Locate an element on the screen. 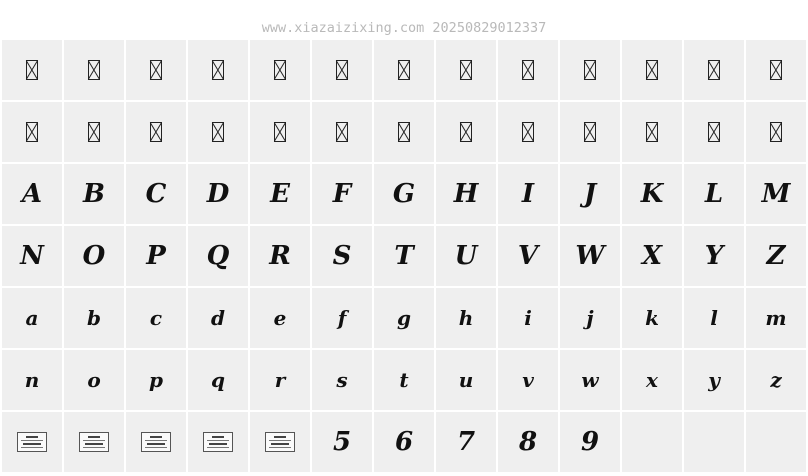  glyph-cell: r is located at coordinates (280, 380).